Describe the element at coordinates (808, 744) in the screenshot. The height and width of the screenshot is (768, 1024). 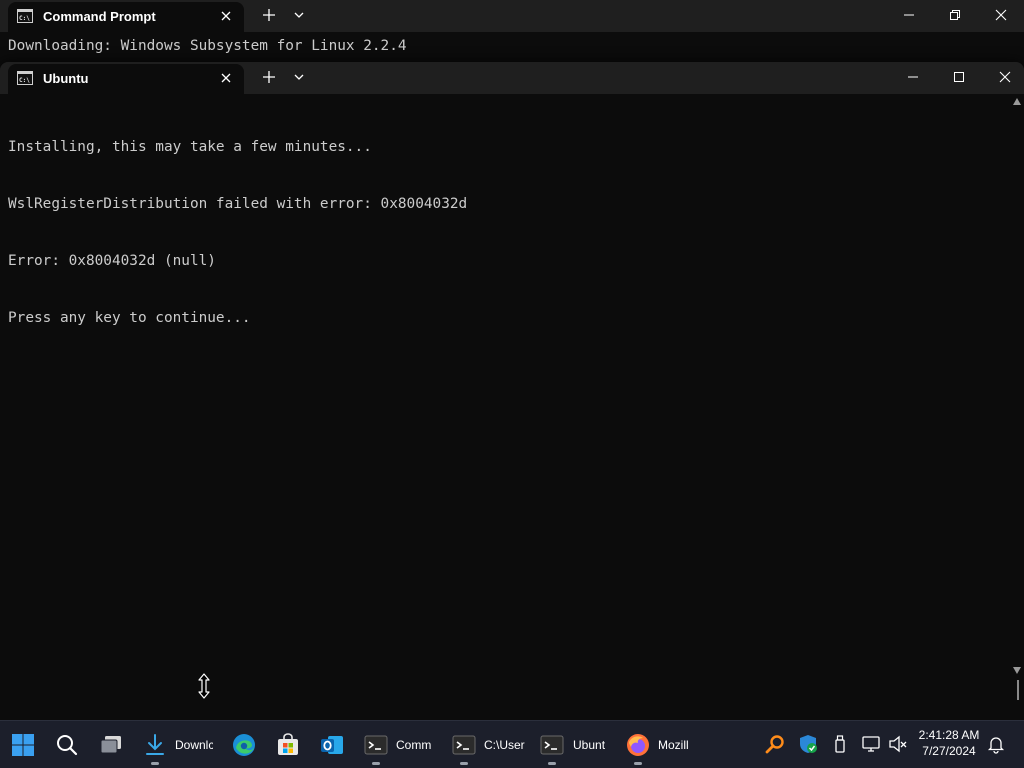
I see `windows-security-icon` at that location.